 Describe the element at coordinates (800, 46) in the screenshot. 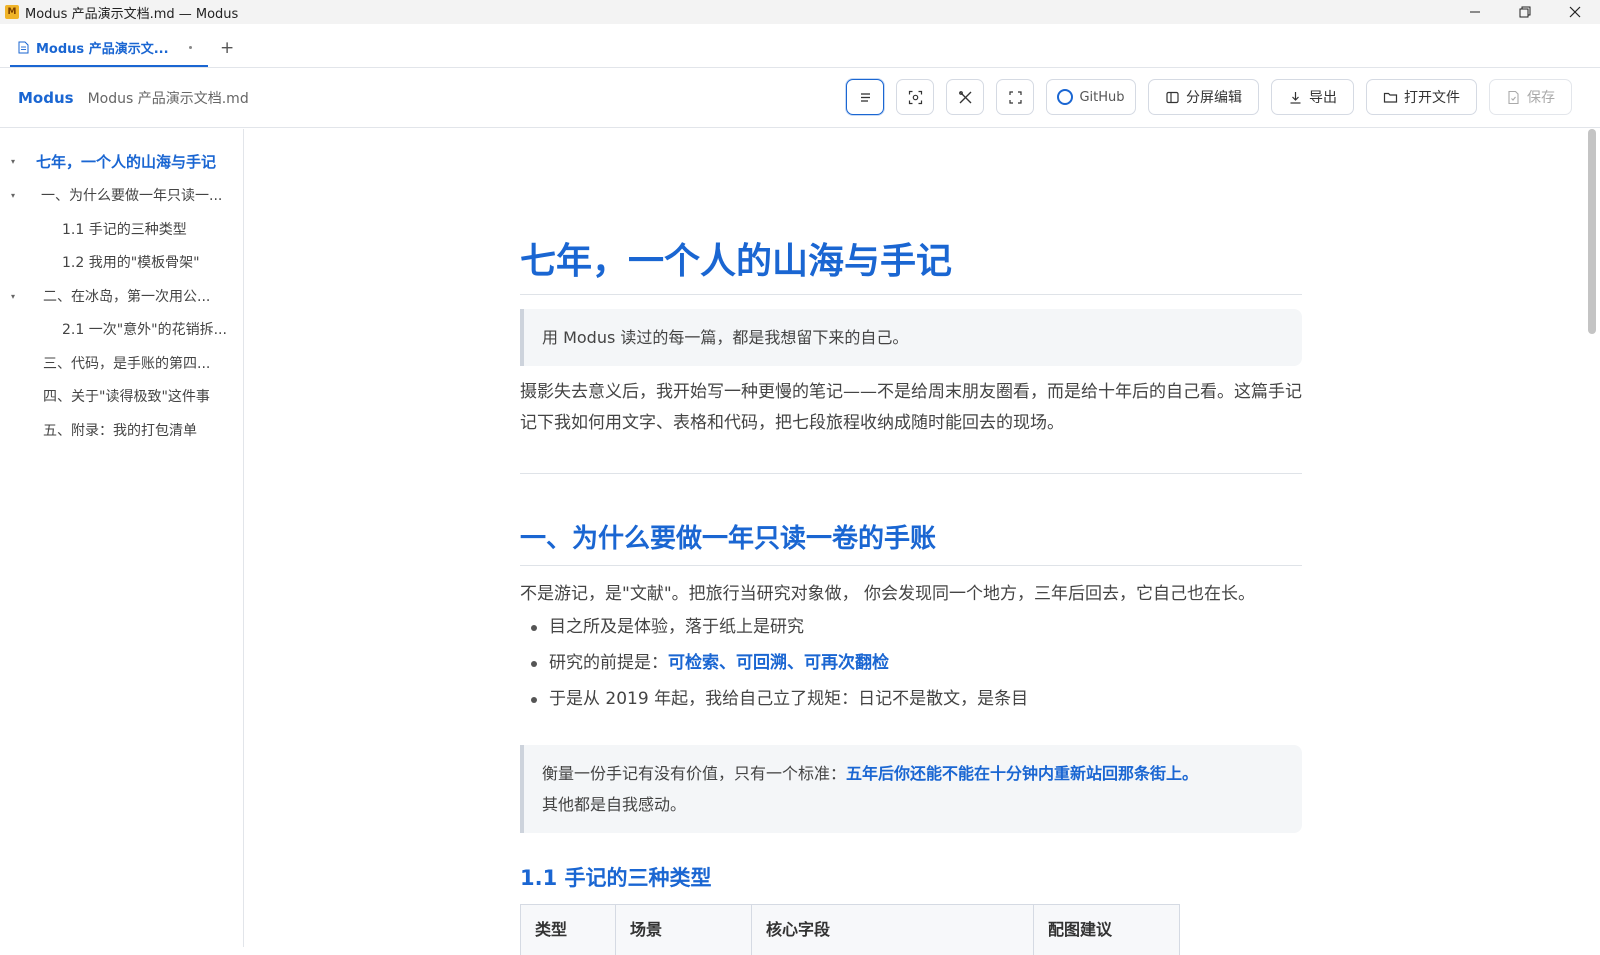

I see `tab-bar: Modus 产品演示文... +` at that location.